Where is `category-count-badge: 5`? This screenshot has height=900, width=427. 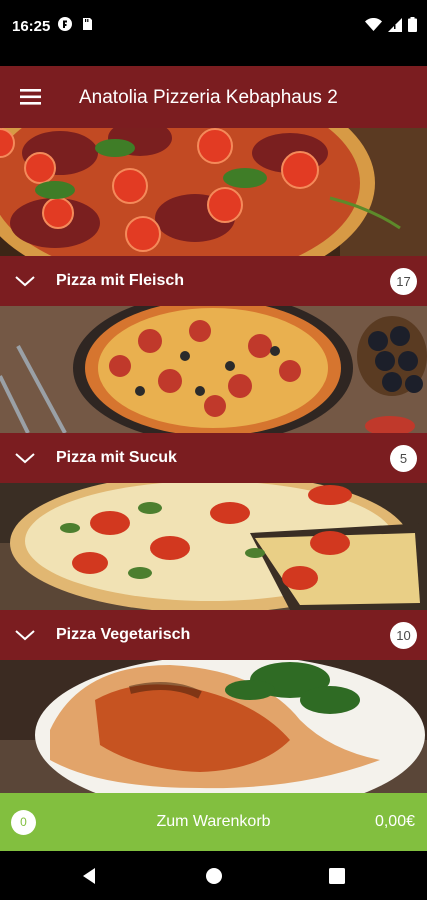
category-count-badge: 5 is located at coordinates (403, 458).